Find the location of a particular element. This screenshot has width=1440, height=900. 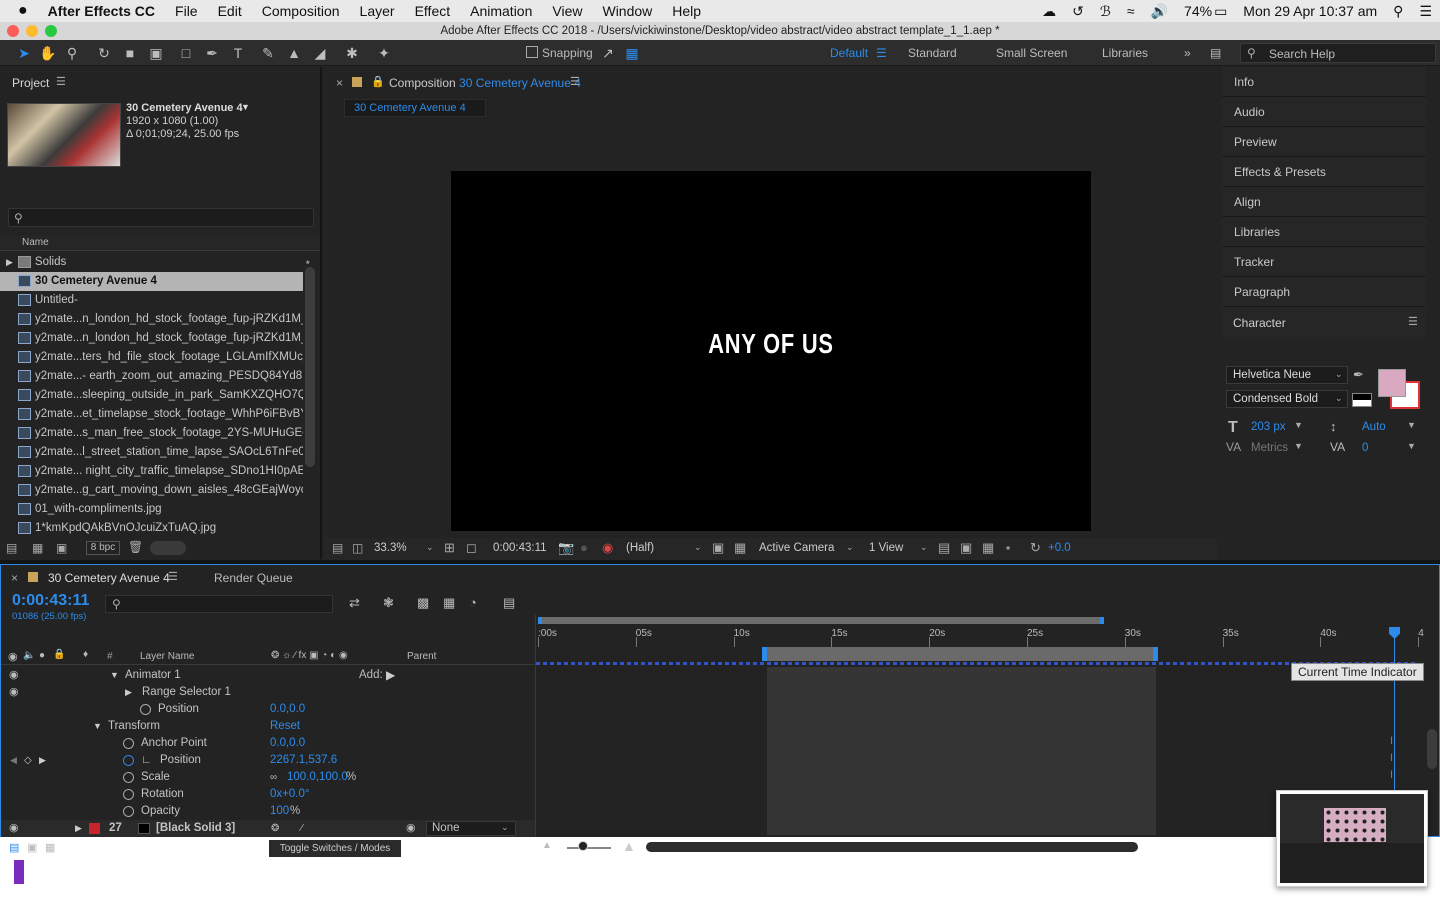

composition-panel-title: Composition 30 Cemetery Avenue 4 is located at coordinates (485, 83).